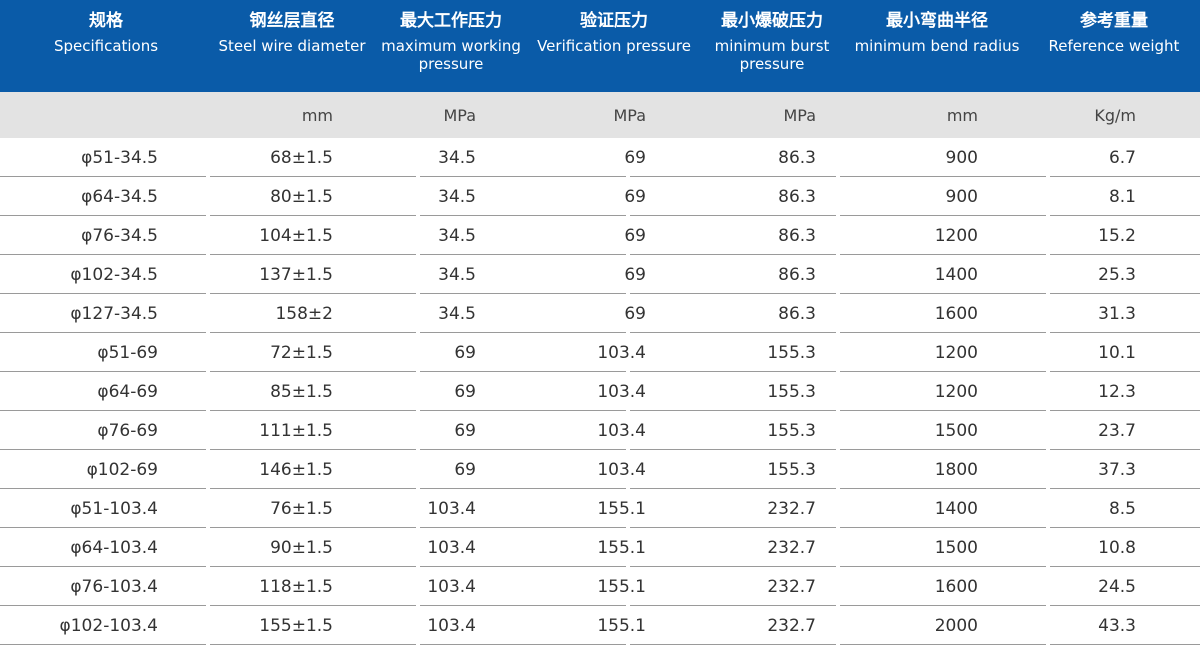 The image size is (1200, 648). I want to click on header-verification-pressure: 验证压力 Verification pressure, so click(614, 46).